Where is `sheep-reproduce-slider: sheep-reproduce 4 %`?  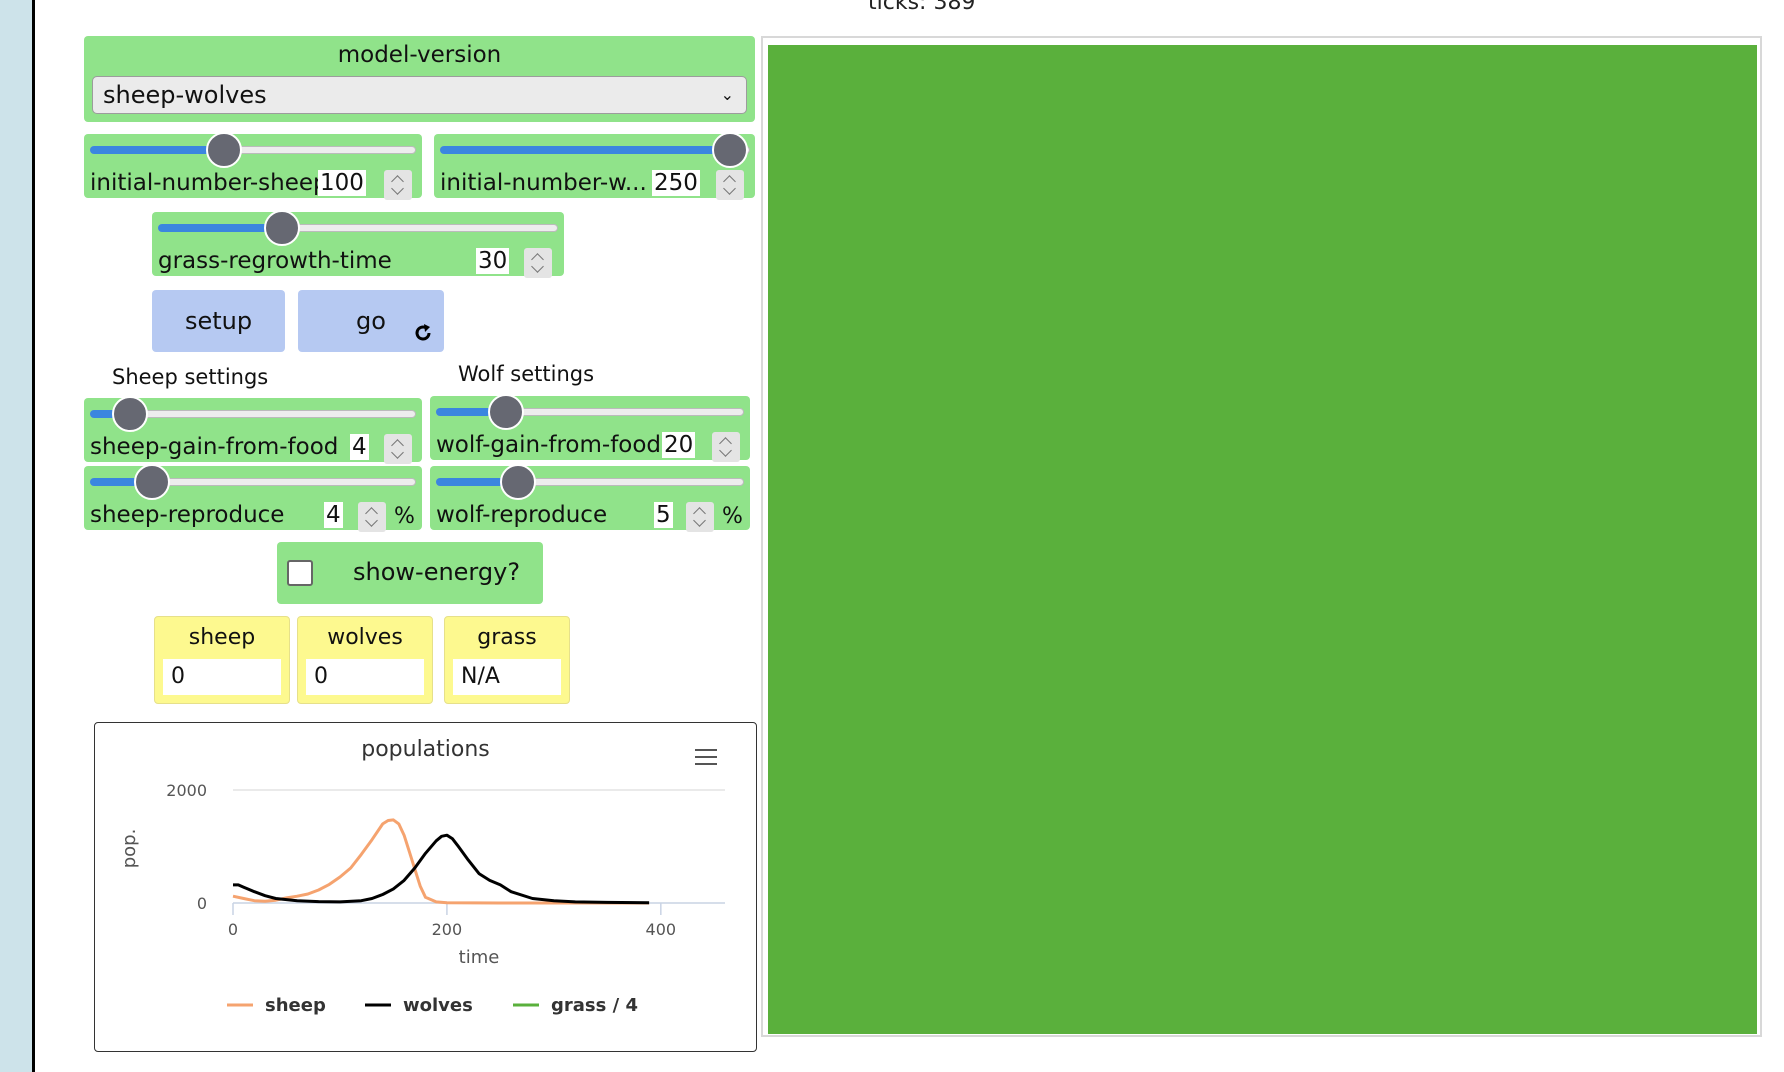 sheep-reproduce-slider: sheep-reproduce 4 % is located at coordinates (253, 498).